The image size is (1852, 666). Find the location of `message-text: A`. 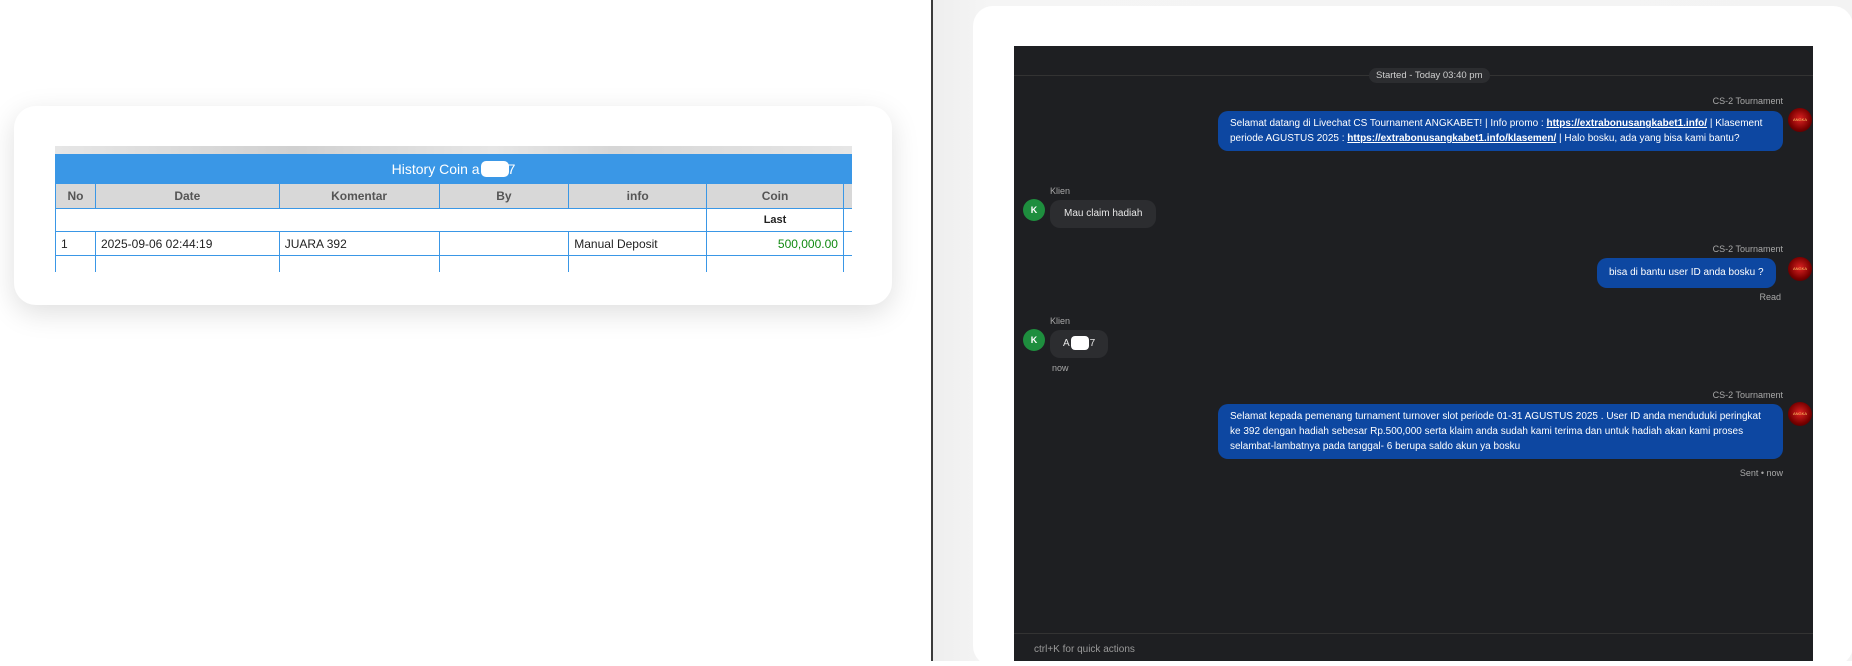

message-text: A is located at coordinates (1066, 343).